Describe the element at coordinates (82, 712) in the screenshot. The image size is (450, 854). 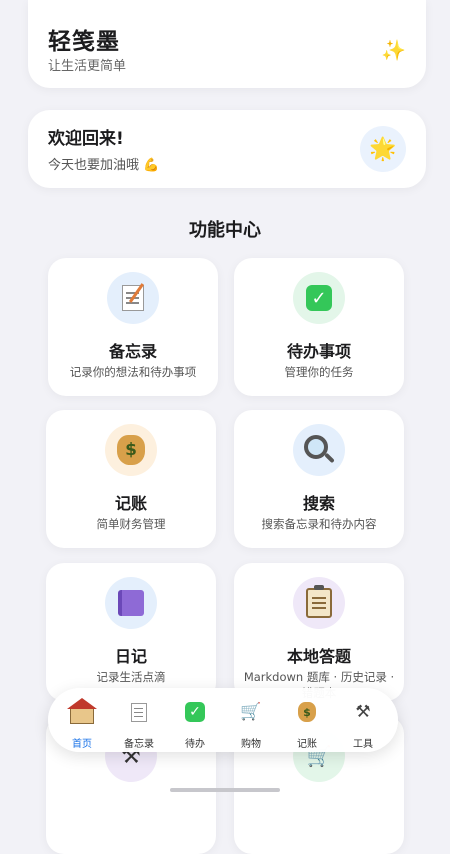
I see `house-icon` at that location.